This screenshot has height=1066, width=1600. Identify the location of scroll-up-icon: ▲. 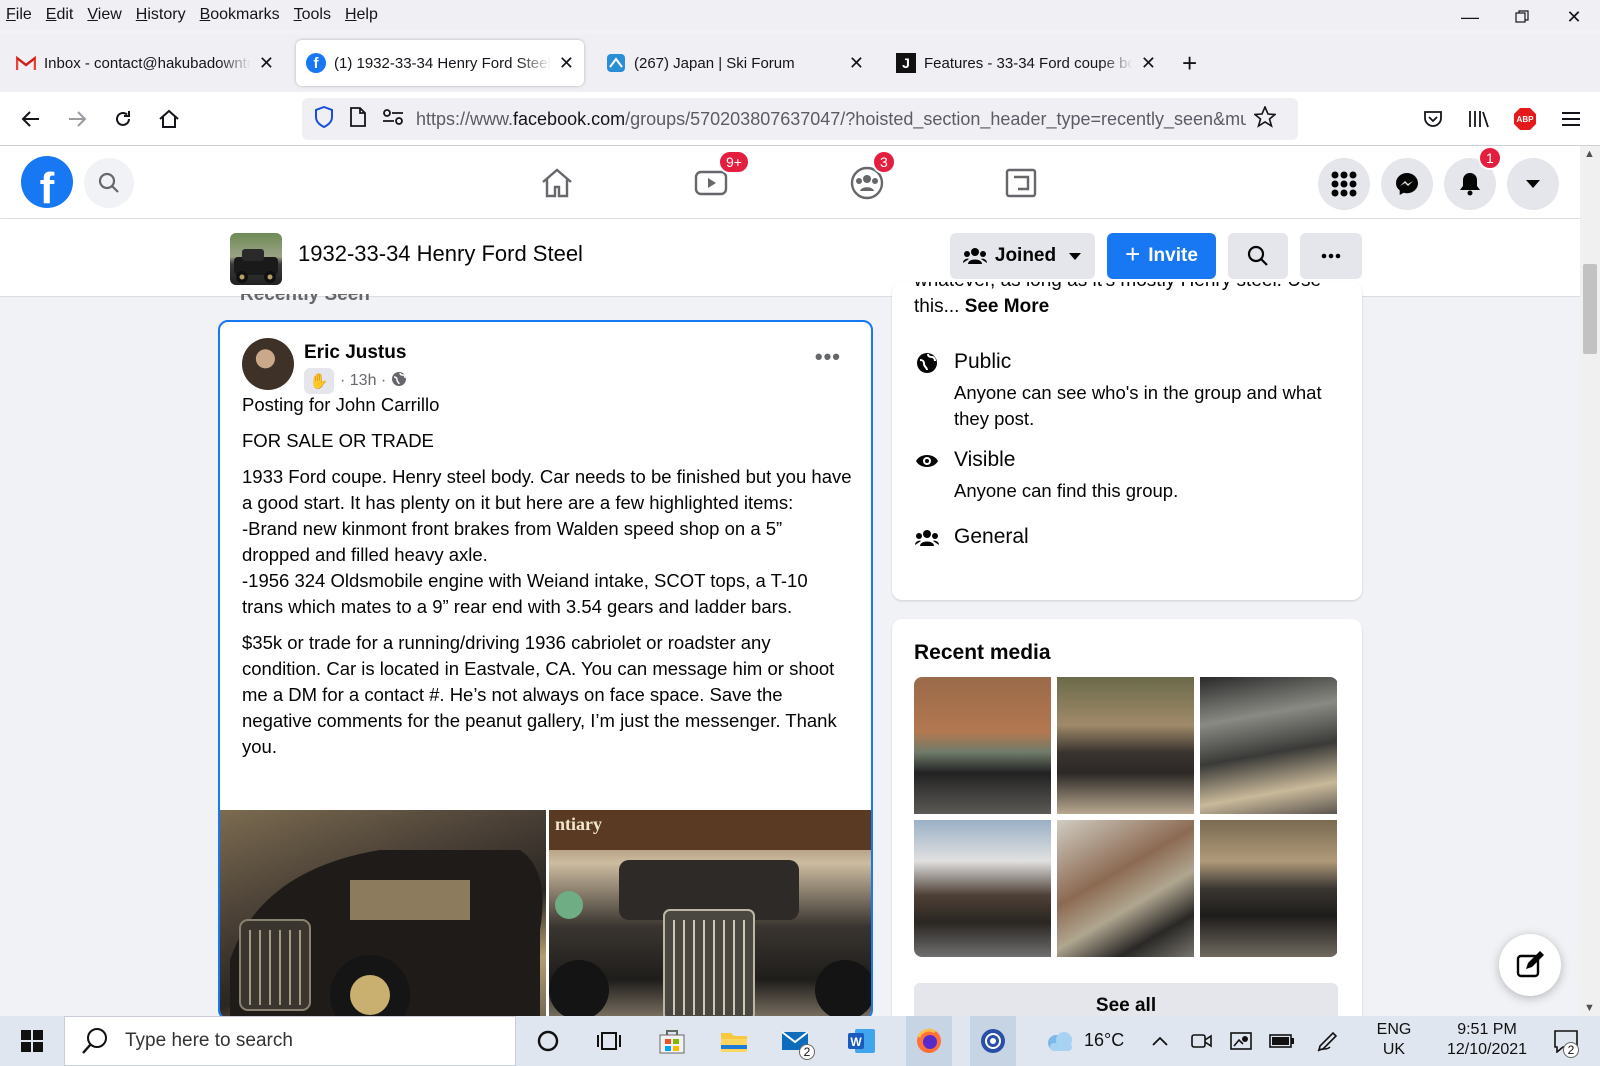
(1589, 154).